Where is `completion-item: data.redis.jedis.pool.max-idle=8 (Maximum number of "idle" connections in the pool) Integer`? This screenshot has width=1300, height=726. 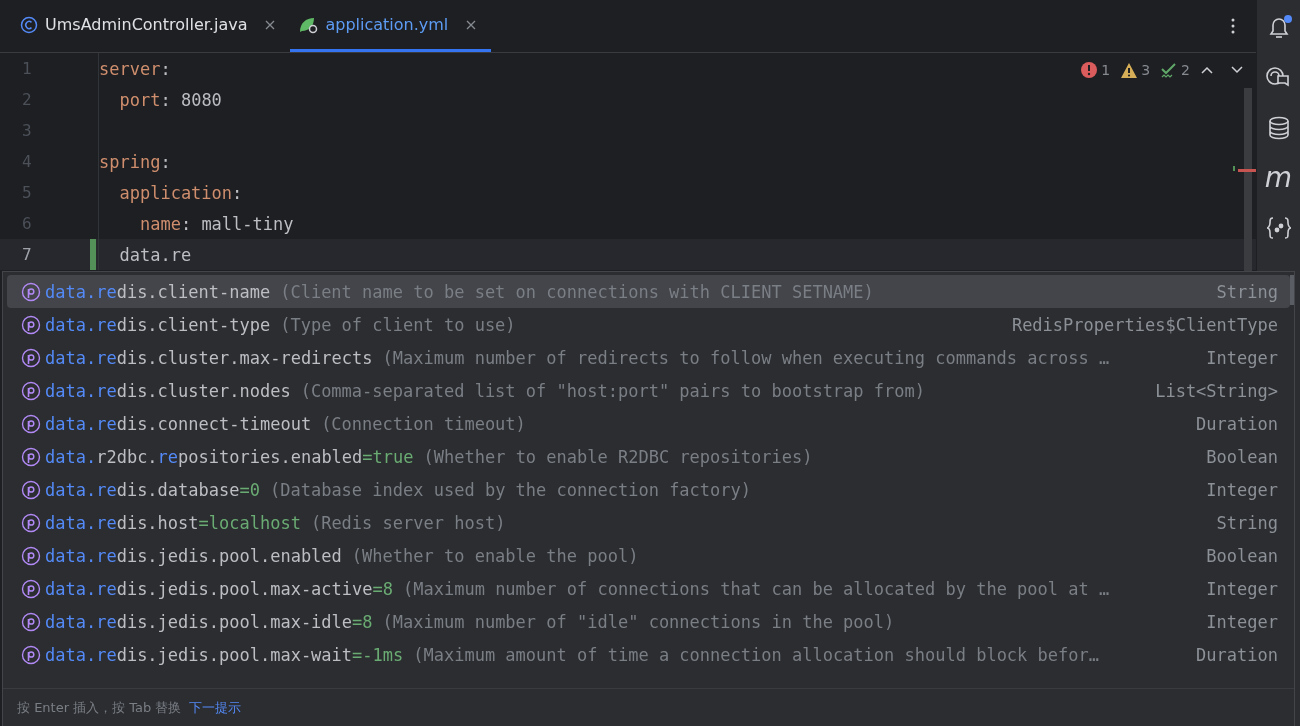
completion-item: data.redis.jedis.pool.max-idle=8 (Maximum number of "idle" connections in the pool) Integer is located at coordinates (648, 621).